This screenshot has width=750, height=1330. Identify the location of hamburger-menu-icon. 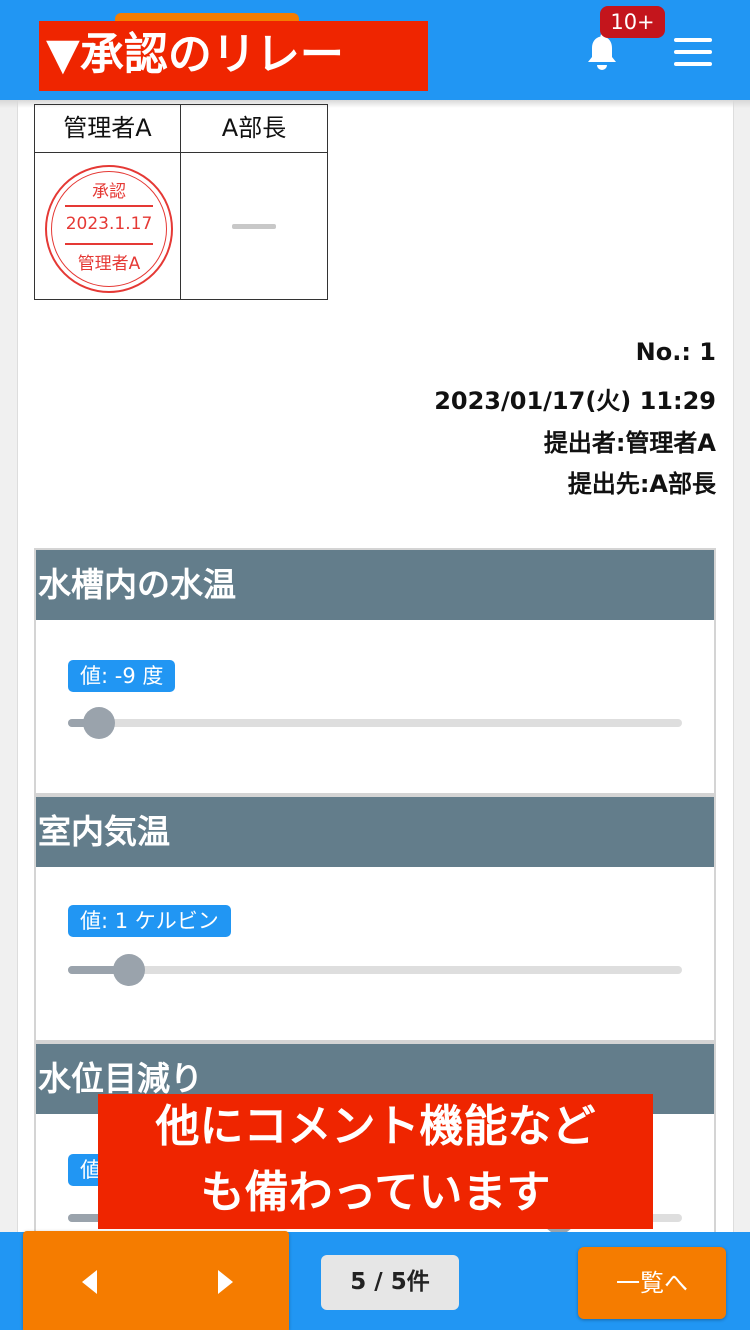
(693, 52).